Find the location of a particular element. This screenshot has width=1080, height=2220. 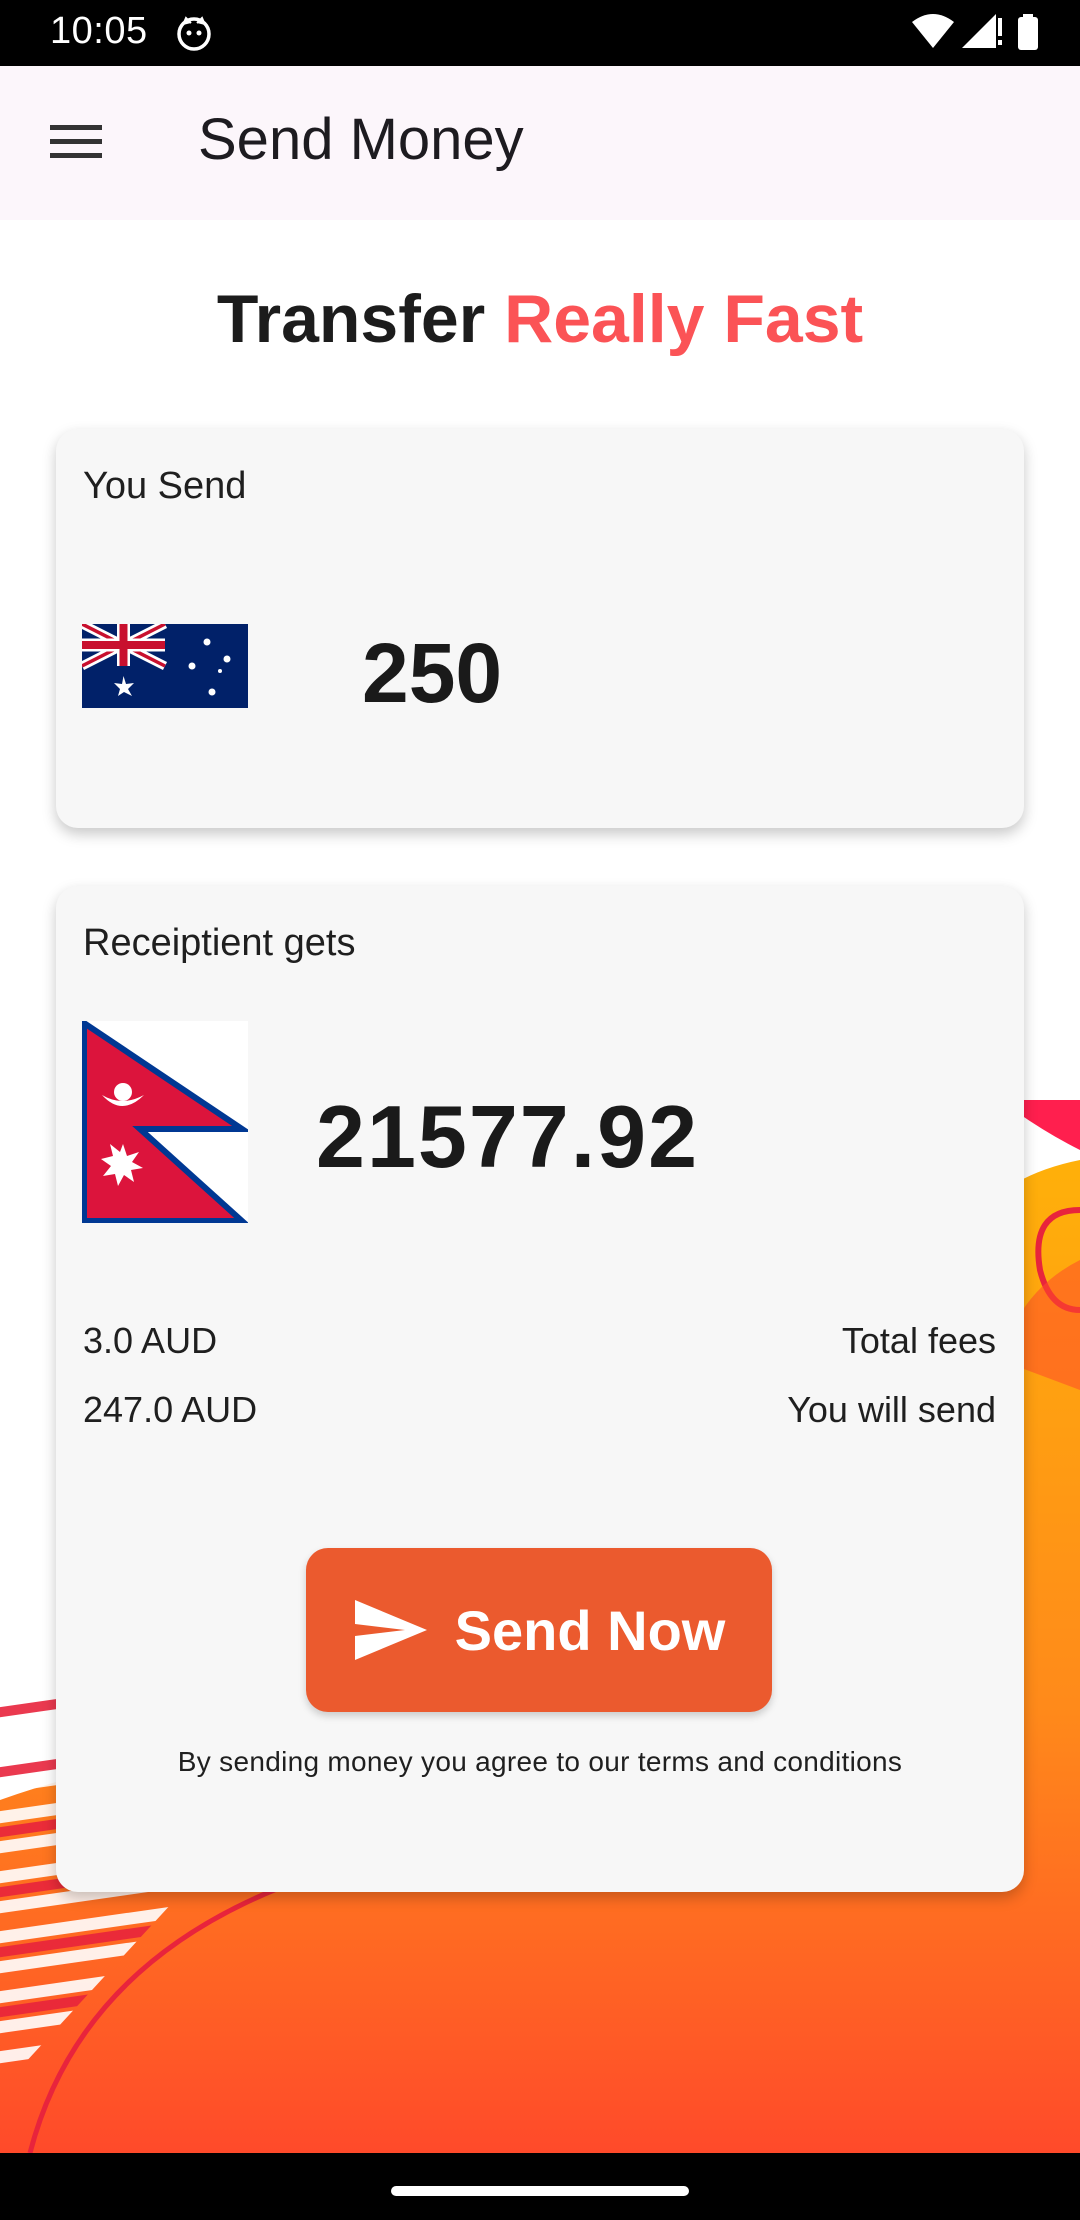

australia-flag is located at coordinates (165, 666).